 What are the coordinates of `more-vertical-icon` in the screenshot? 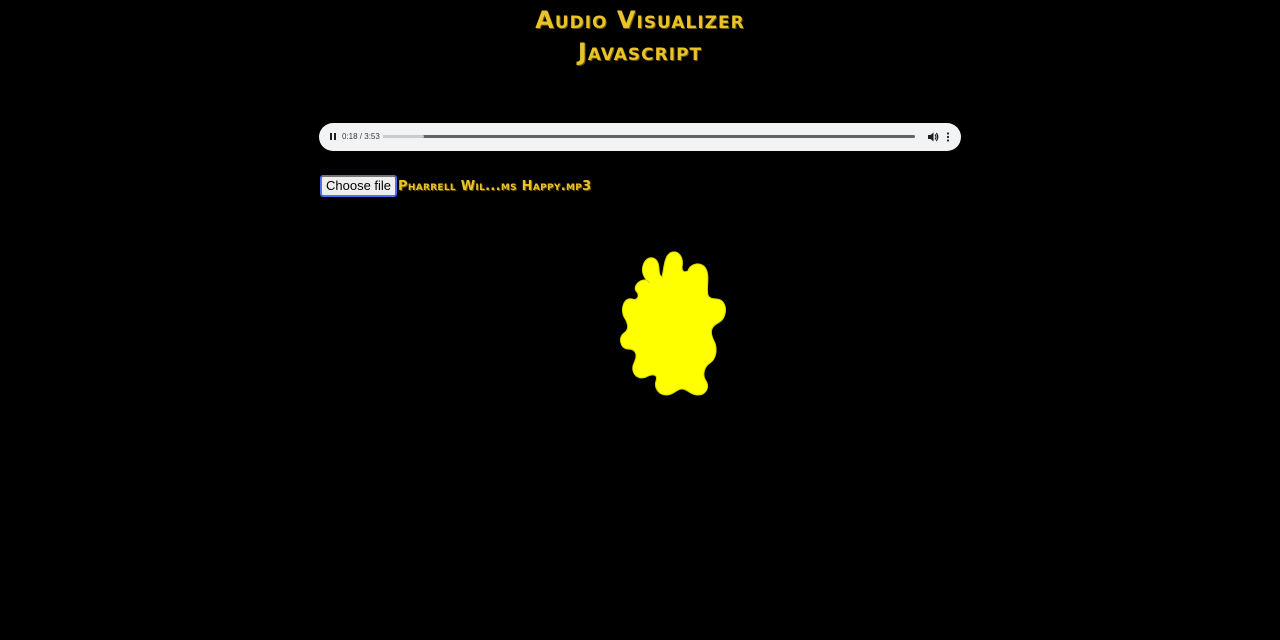 It's located at (948, 137).